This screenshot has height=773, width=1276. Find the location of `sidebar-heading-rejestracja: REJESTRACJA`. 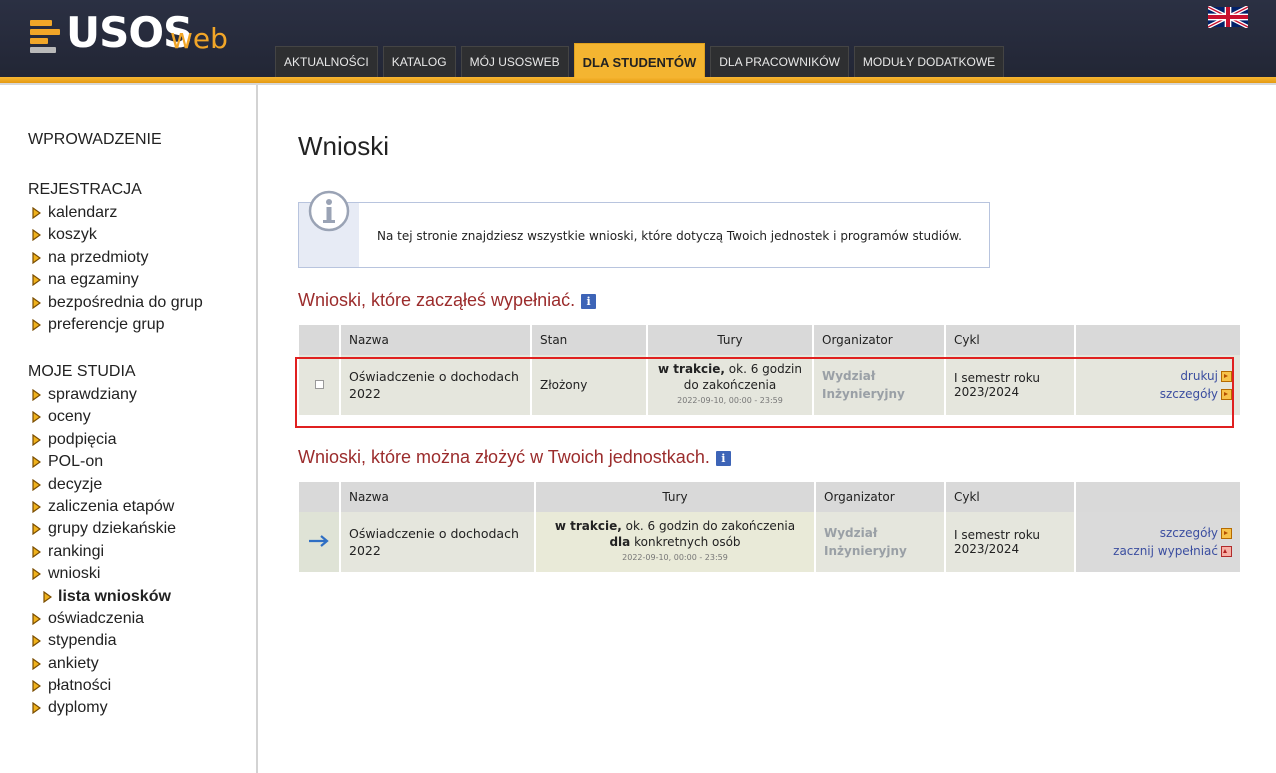

sidebar-heading-rejestracja: REJESTRACJA is located at coordinates (85, 190).